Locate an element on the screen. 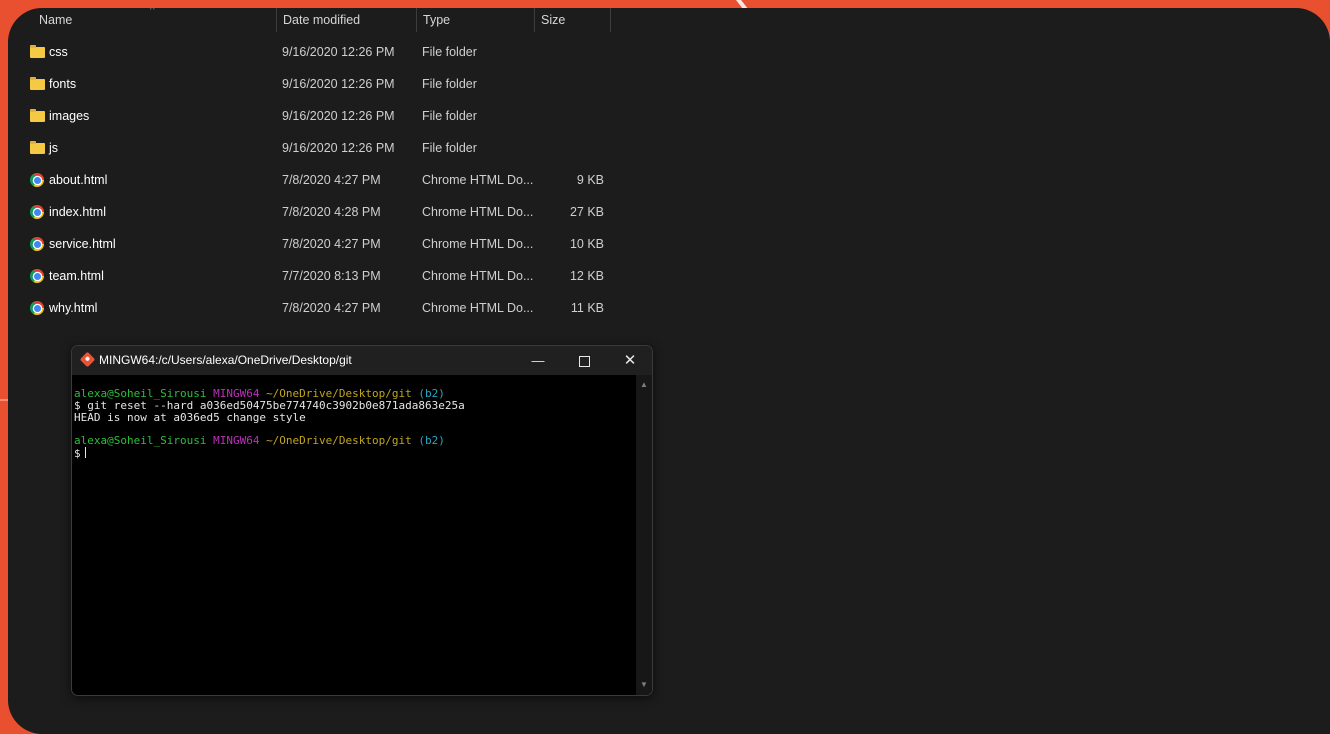 This screenshot has height=734, width=1330. prompt-host: MINGW64 is located at coordinates (236, 441).